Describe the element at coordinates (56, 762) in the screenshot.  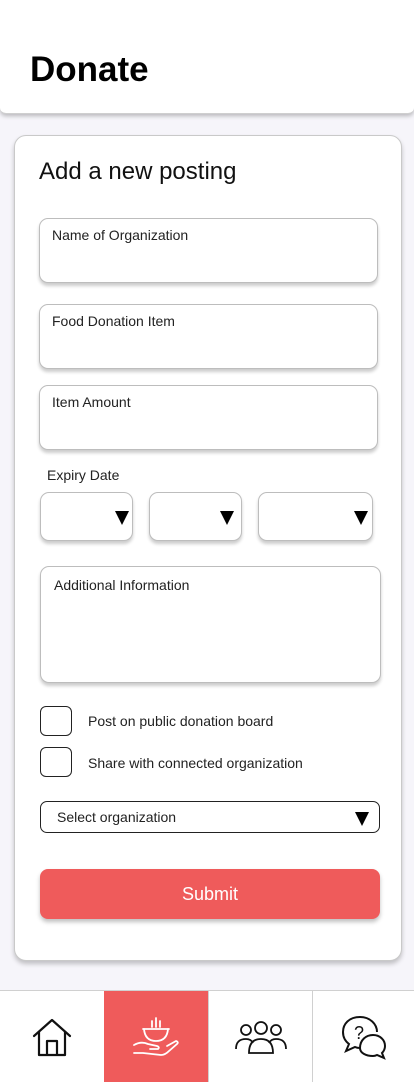
I see `share-connected-checkbox` at that location.